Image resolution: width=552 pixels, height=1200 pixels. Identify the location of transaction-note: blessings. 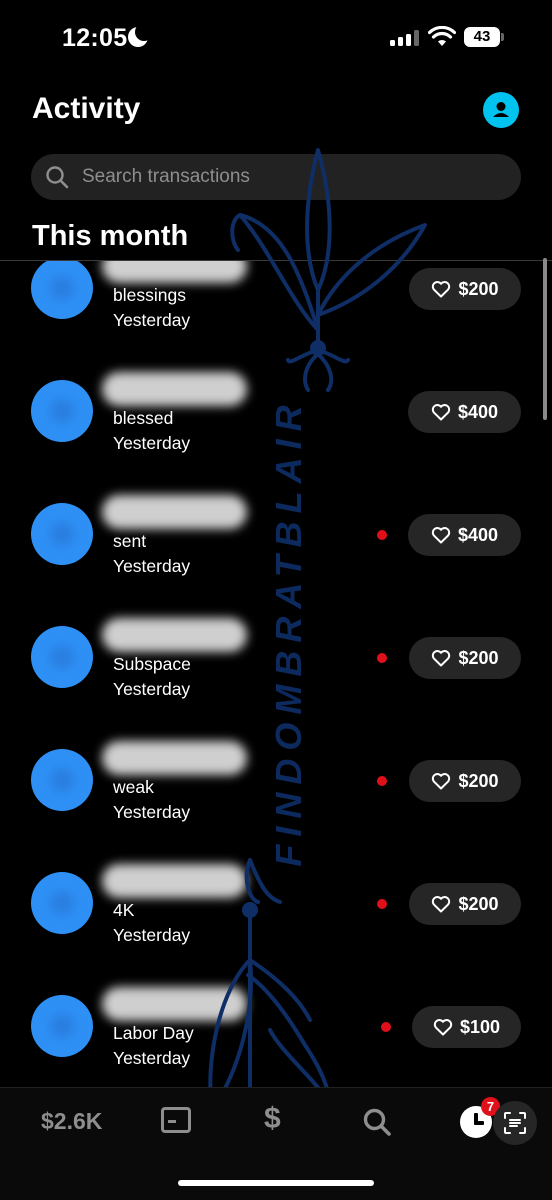
(149, 295).